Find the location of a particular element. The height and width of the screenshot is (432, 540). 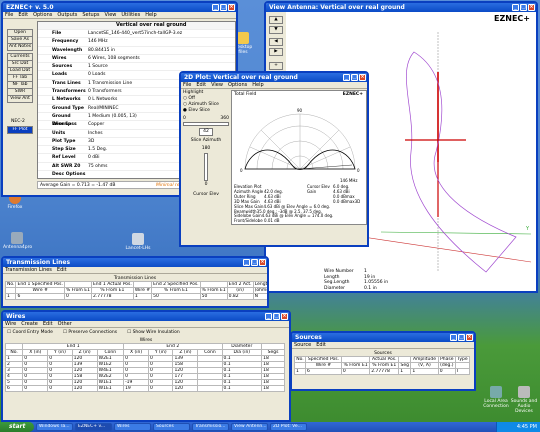

table-cell: 0.82 is located at coordinates (240, 296).